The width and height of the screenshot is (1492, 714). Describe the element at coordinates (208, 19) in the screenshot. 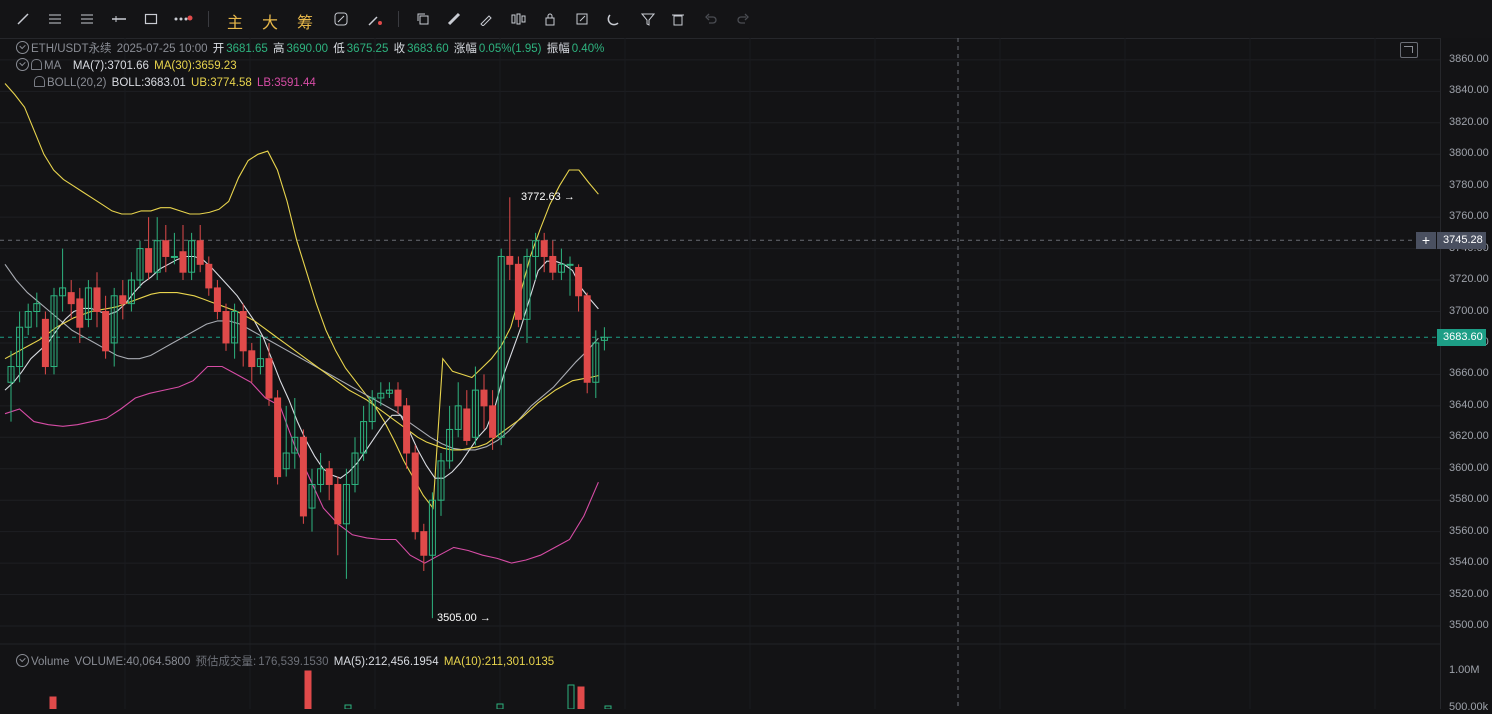

I see `toolbar-divider` at that location.